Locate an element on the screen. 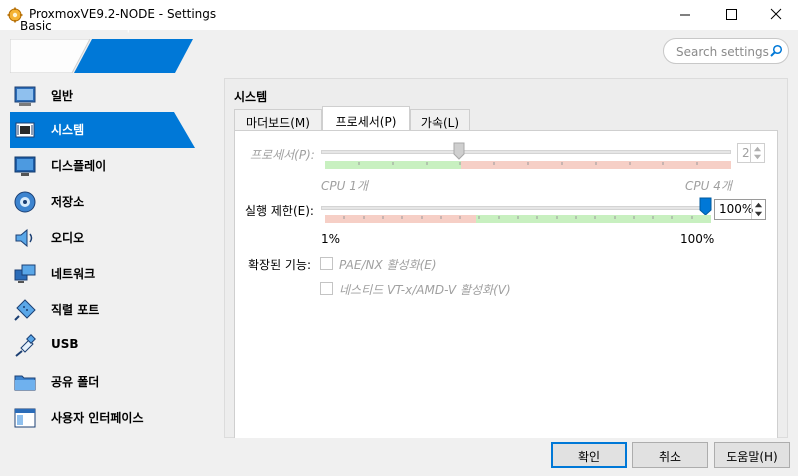  cpu-count-slider-handle is located at coordinates (459, 151).